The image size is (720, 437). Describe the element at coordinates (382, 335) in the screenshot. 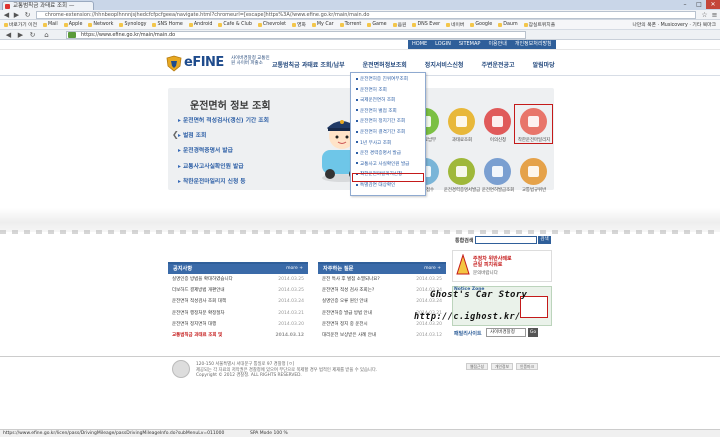

I see `faq-row: 대리운전 보상받은 사례 안내 2014.03.12` at that location.